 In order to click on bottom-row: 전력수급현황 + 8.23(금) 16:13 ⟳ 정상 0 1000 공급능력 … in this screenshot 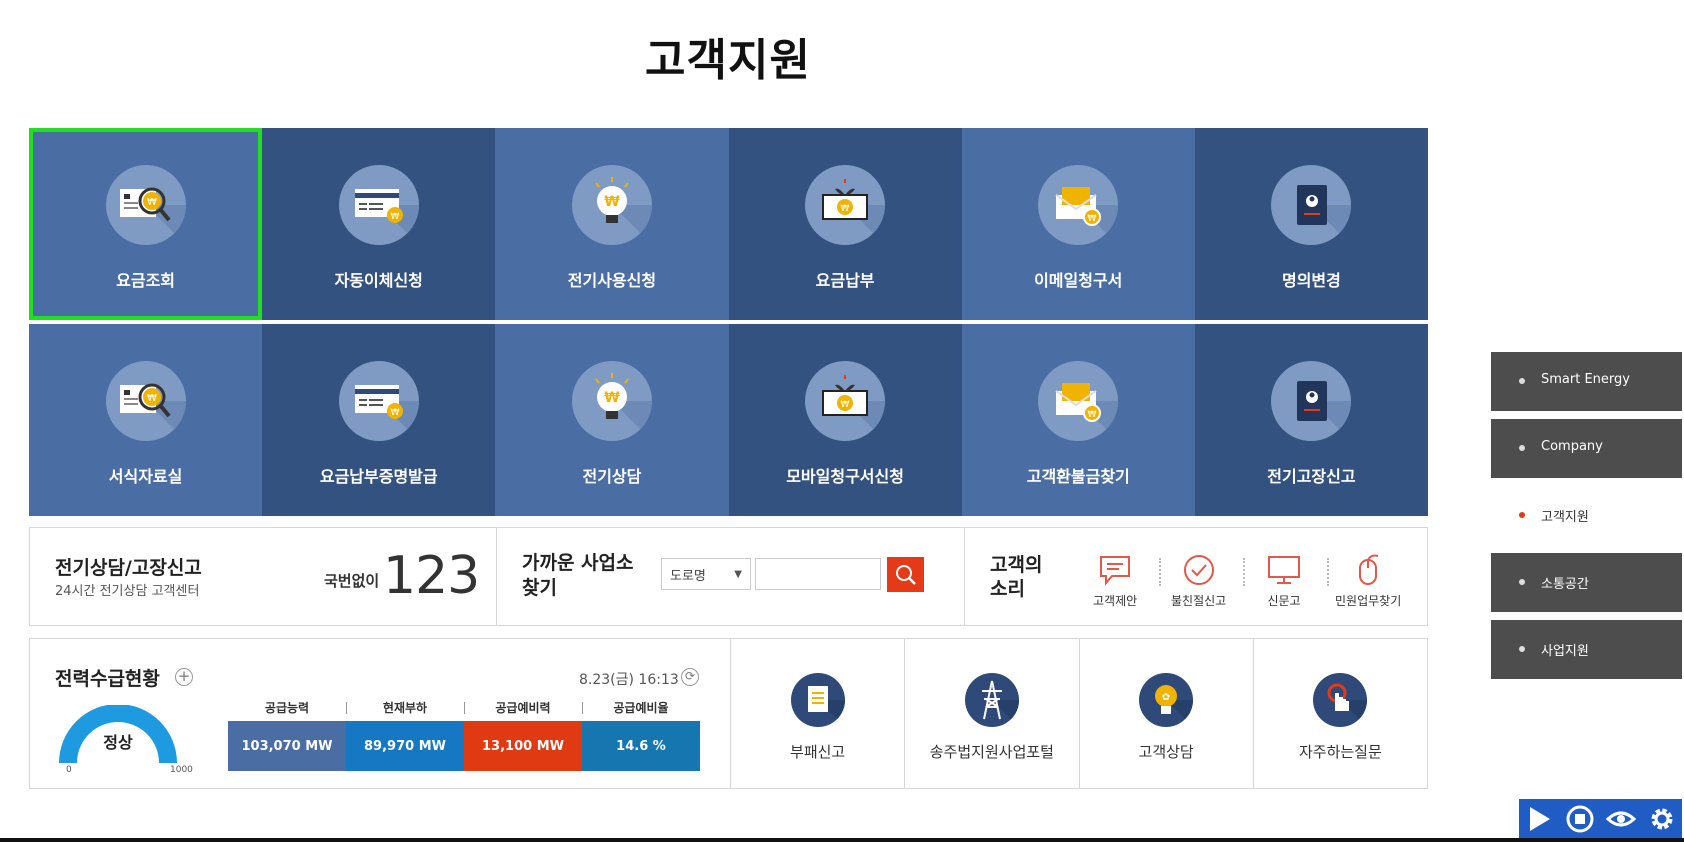, I will do `click(728, 713)`.